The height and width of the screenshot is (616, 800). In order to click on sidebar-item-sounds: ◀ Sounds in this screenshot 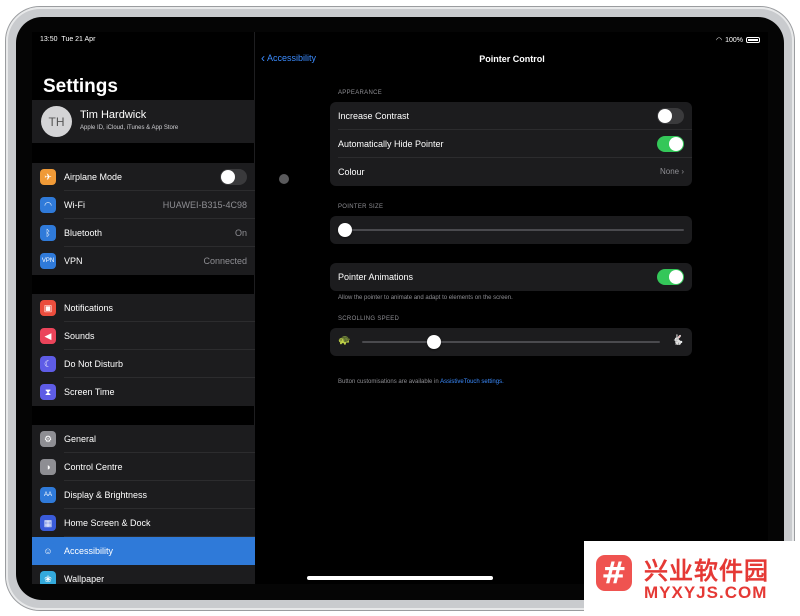, I will do `click(143, 336)`.